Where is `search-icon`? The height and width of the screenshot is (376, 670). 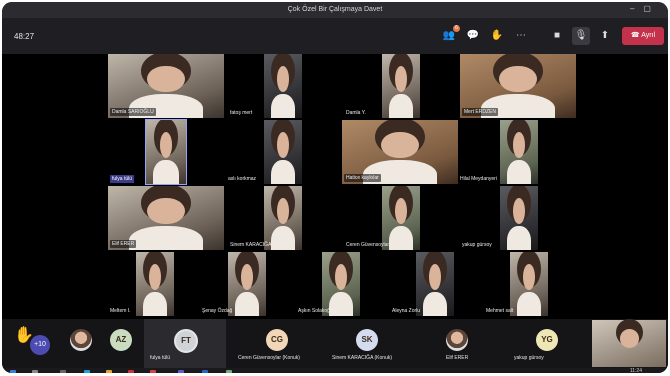 search-icon is located at coordinates (35, 371).